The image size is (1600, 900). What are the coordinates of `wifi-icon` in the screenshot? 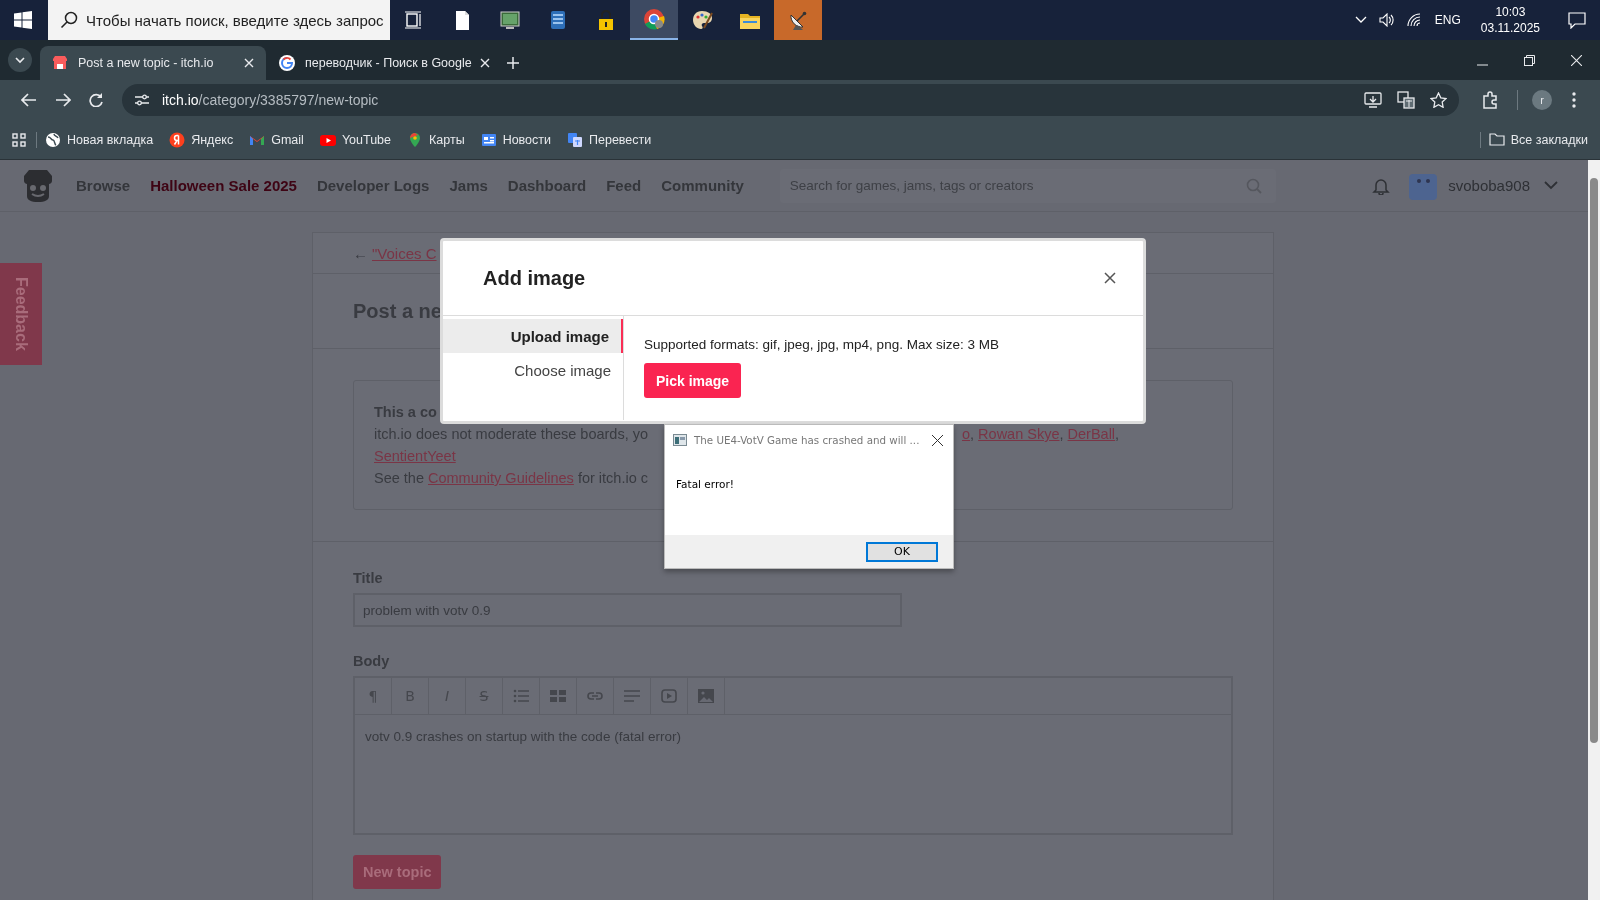 It's located at (1414, 20).